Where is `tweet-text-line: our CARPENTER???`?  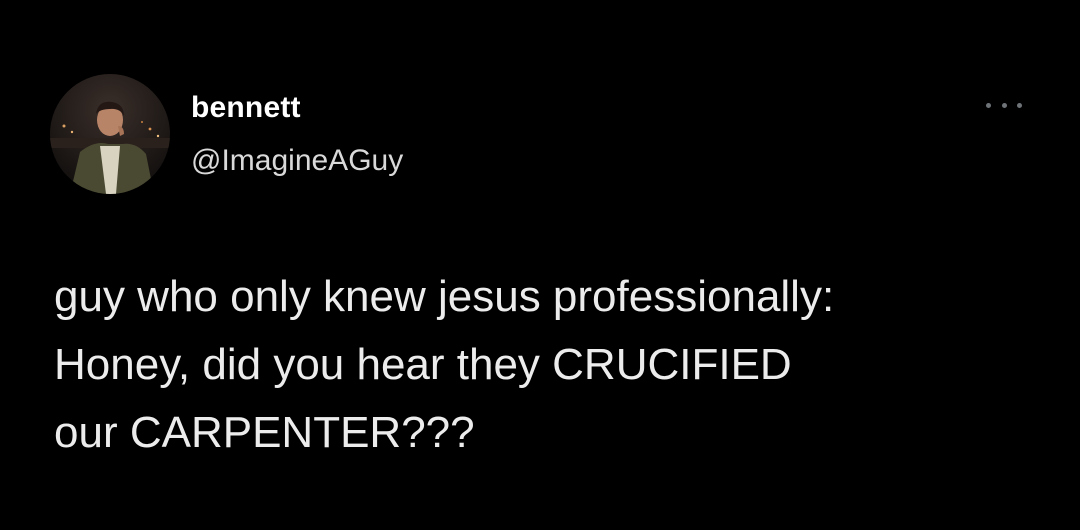
tweet-text-line: our CARPENTER??? is located at coordinates (264, 432).